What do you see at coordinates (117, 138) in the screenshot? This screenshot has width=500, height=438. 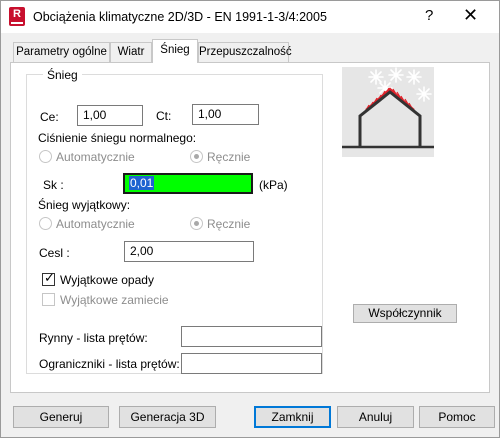 I see `normal-pressure-label: Ciśnienie śniegu normalnego:` at bounding box center [117, 138].